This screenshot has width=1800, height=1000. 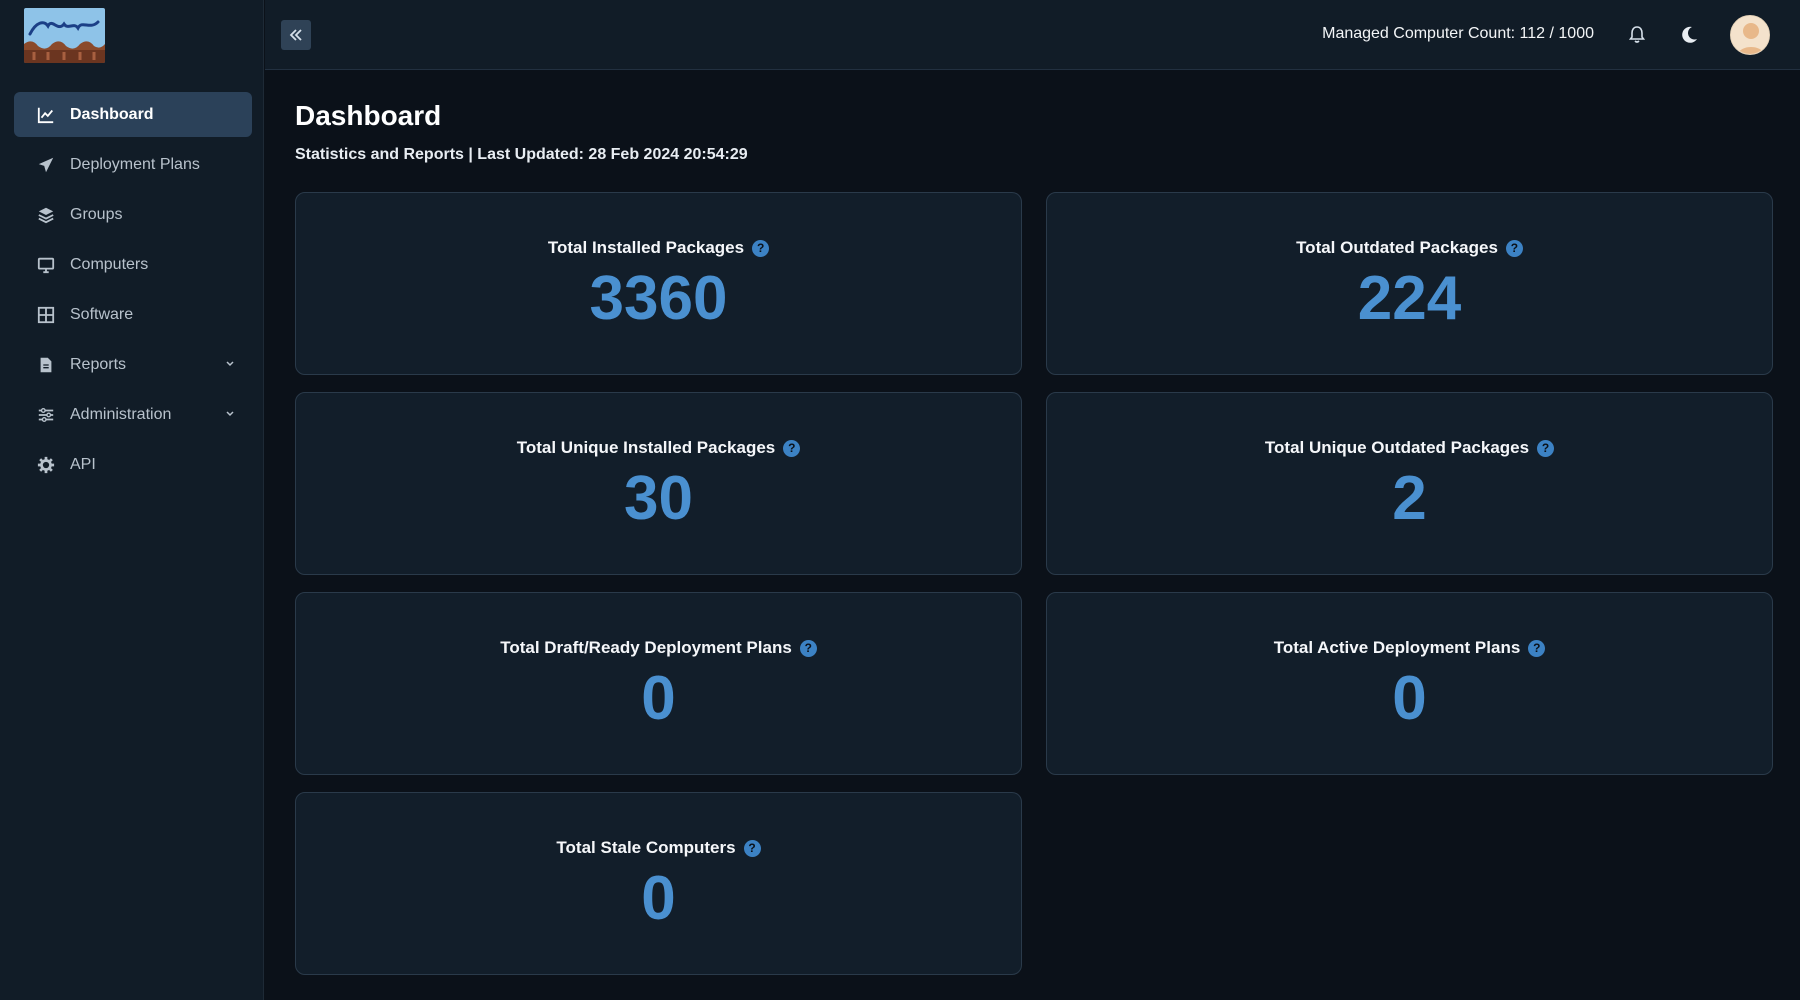 What do you see at coordinates (46, 115) in the screenshot?
I see `chart-line-icon` at bounding box center [46, 115].